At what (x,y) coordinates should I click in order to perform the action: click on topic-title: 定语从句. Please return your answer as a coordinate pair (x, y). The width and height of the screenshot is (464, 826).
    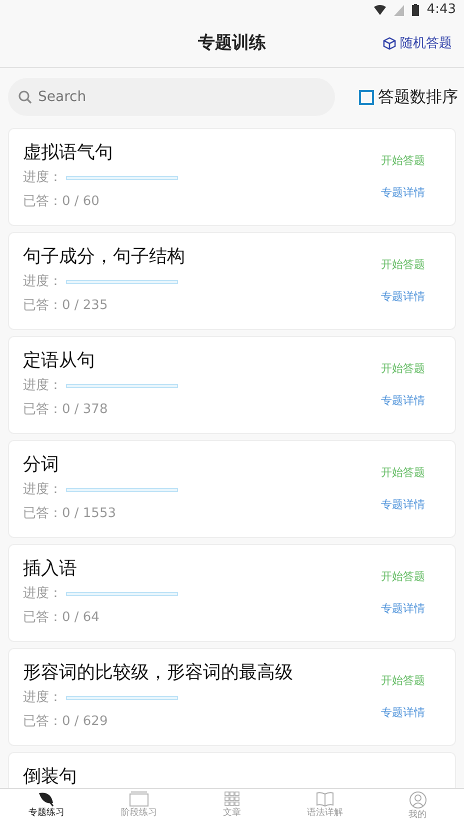
    Looking at the image, I should click on (59, 360).